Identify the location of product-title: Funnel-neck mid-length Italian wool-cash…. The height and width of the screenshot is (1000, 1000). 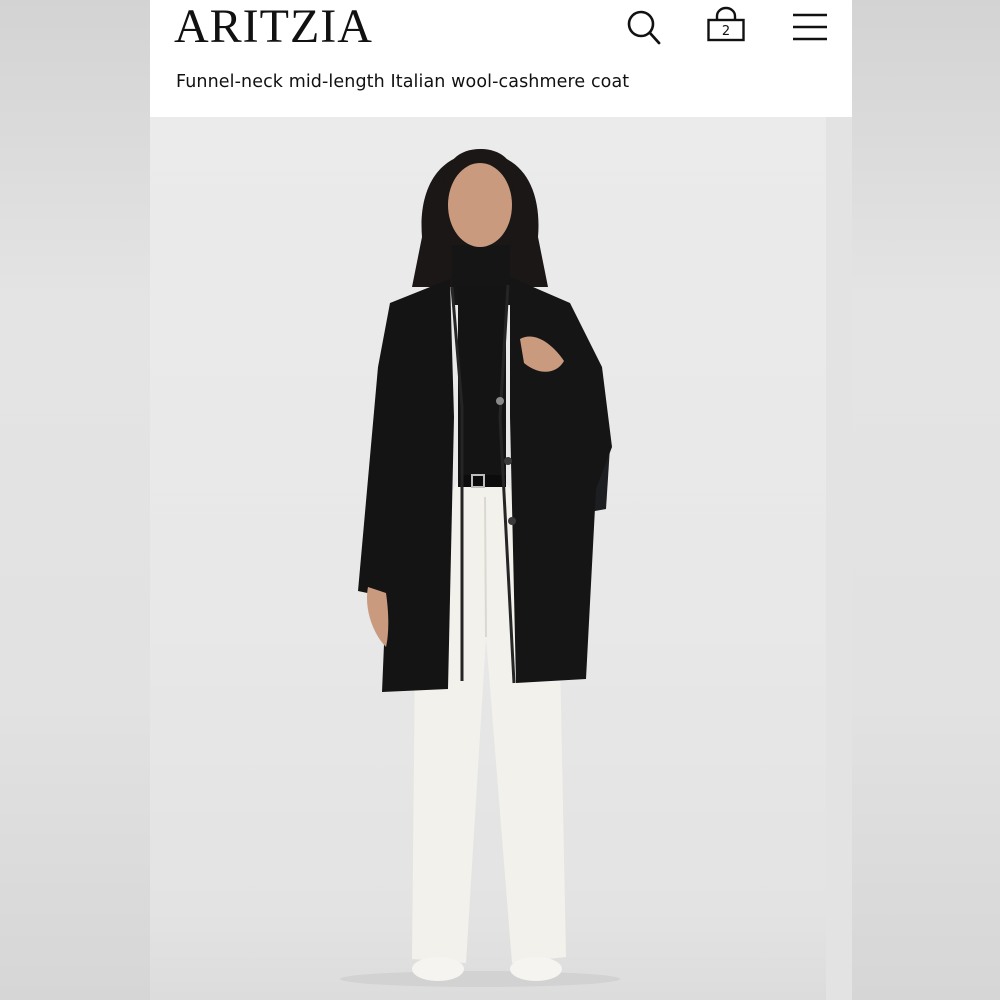
(403, 82).